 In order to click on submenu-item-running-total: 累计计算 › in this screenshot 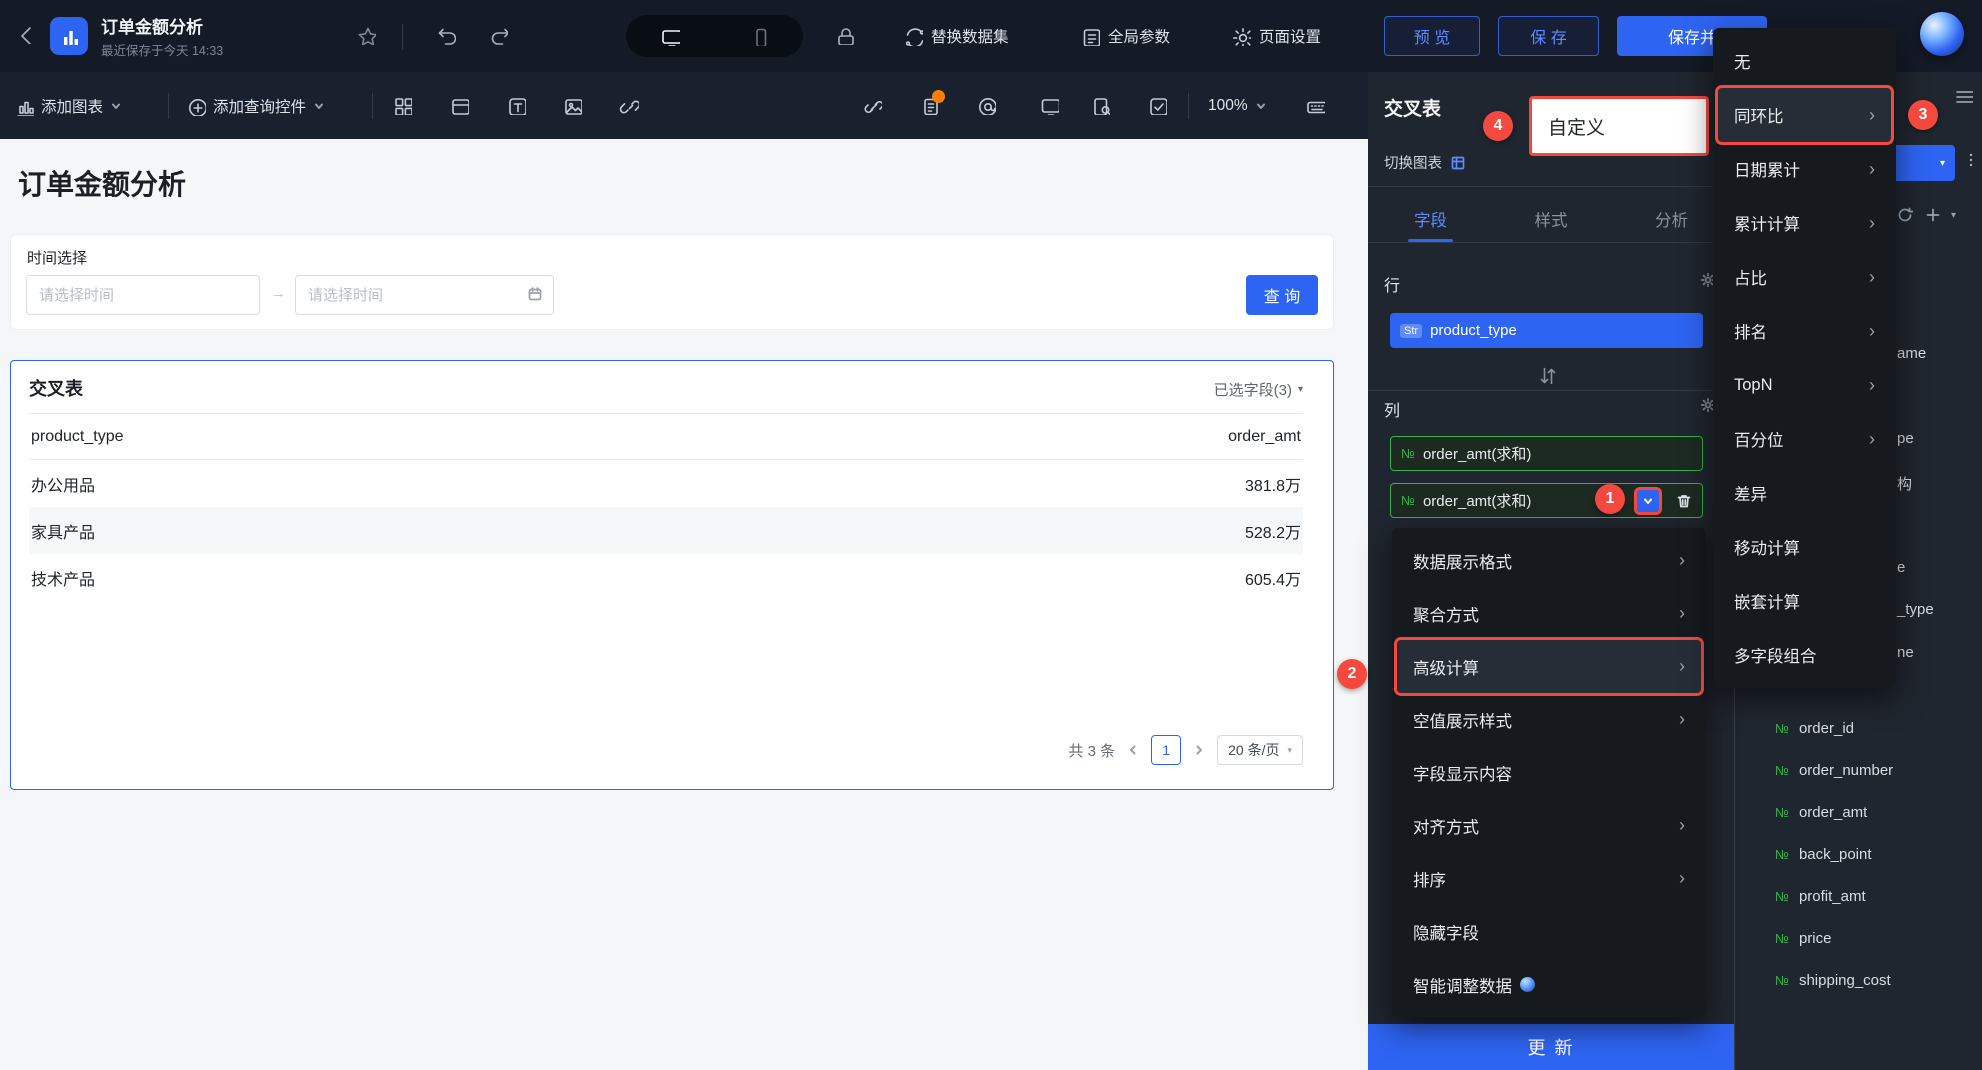, I will do `click(1804, 223)`.